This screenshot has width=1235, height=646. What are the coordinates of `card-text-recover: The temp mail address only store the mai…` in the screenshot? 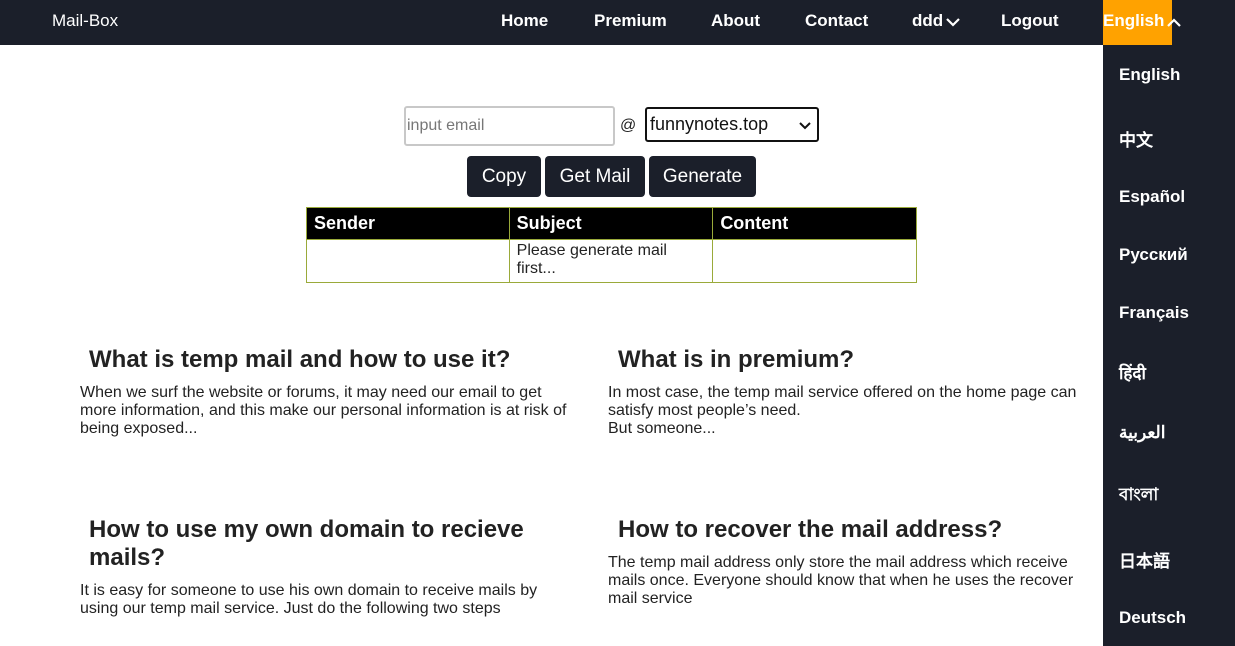 It's located at (841, 580).